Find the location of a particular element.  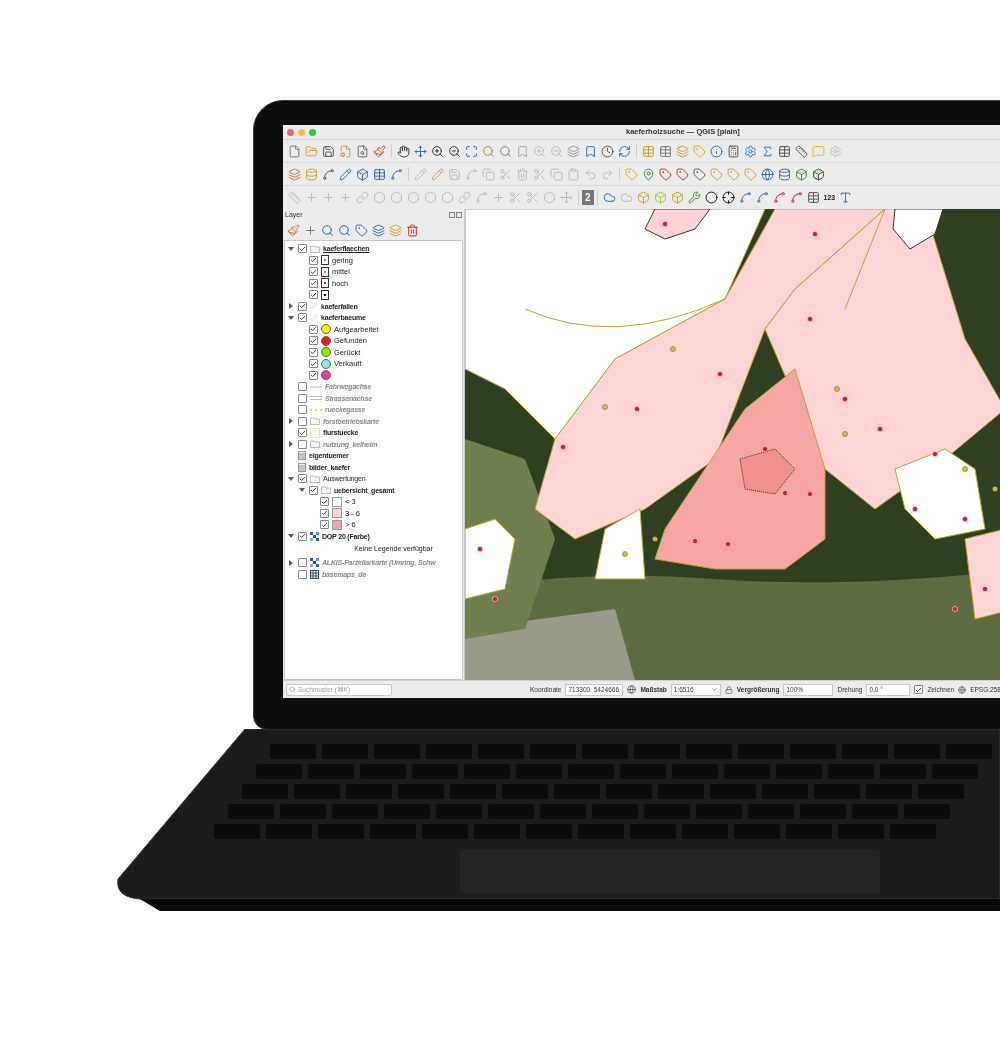

hand-icon is located at coordinates (403, 151).